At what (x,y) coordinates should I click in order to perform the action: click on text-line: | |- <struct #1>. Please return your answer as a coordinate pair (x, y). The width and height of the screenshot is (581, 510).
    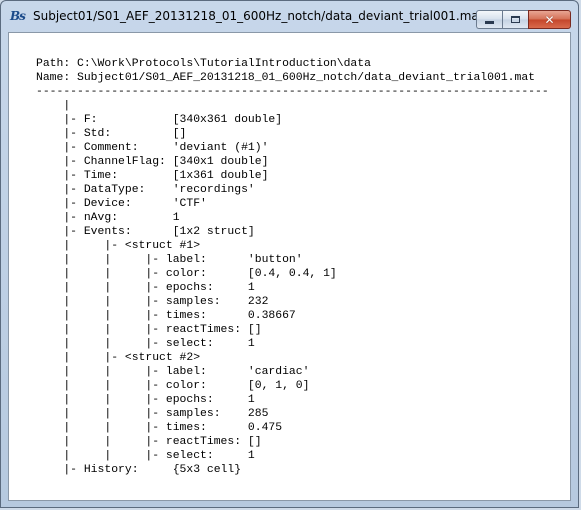
    Looking at the image, I should click on (118, 246).